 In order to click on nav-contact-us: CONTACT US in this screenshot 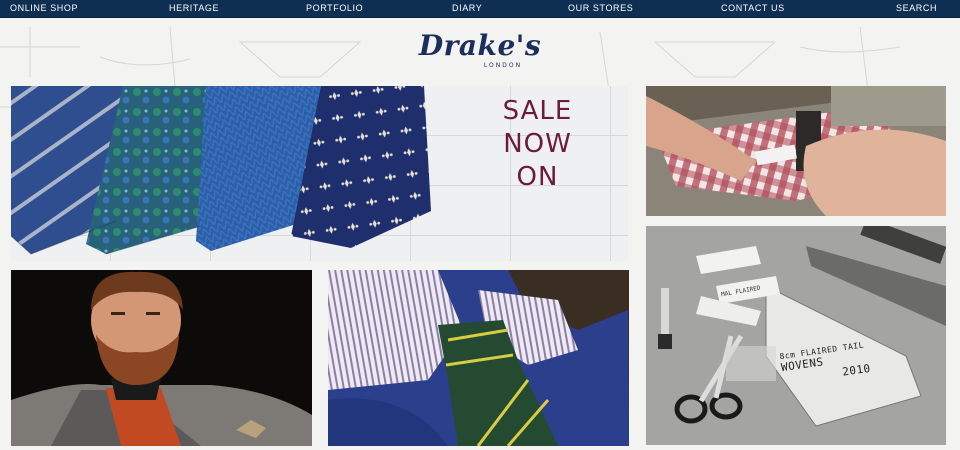, I will do `click(753, 8)`.